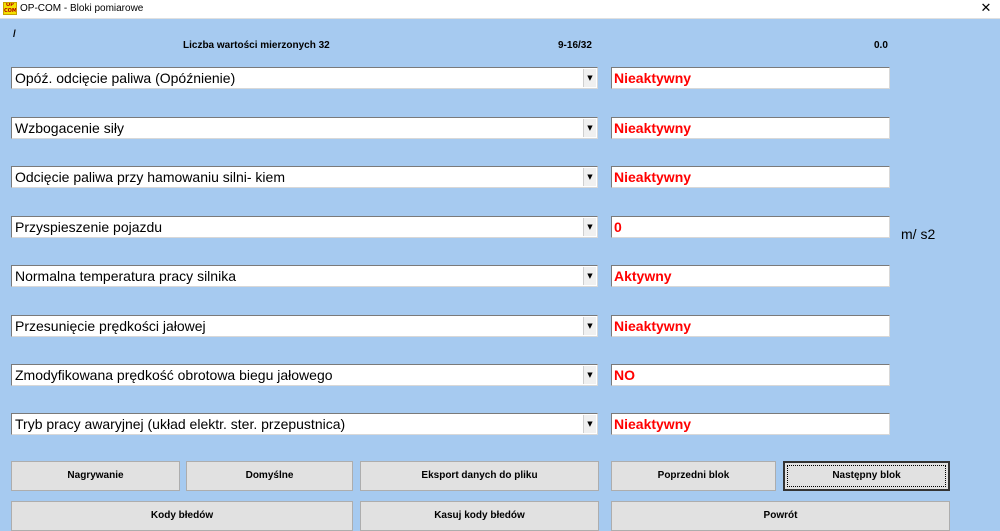 The height and width of the screenshot is (531, 1000). I want to click on measurement-select-6: Przesunięcie prędkości jałowej ▼, so click(304, 326).